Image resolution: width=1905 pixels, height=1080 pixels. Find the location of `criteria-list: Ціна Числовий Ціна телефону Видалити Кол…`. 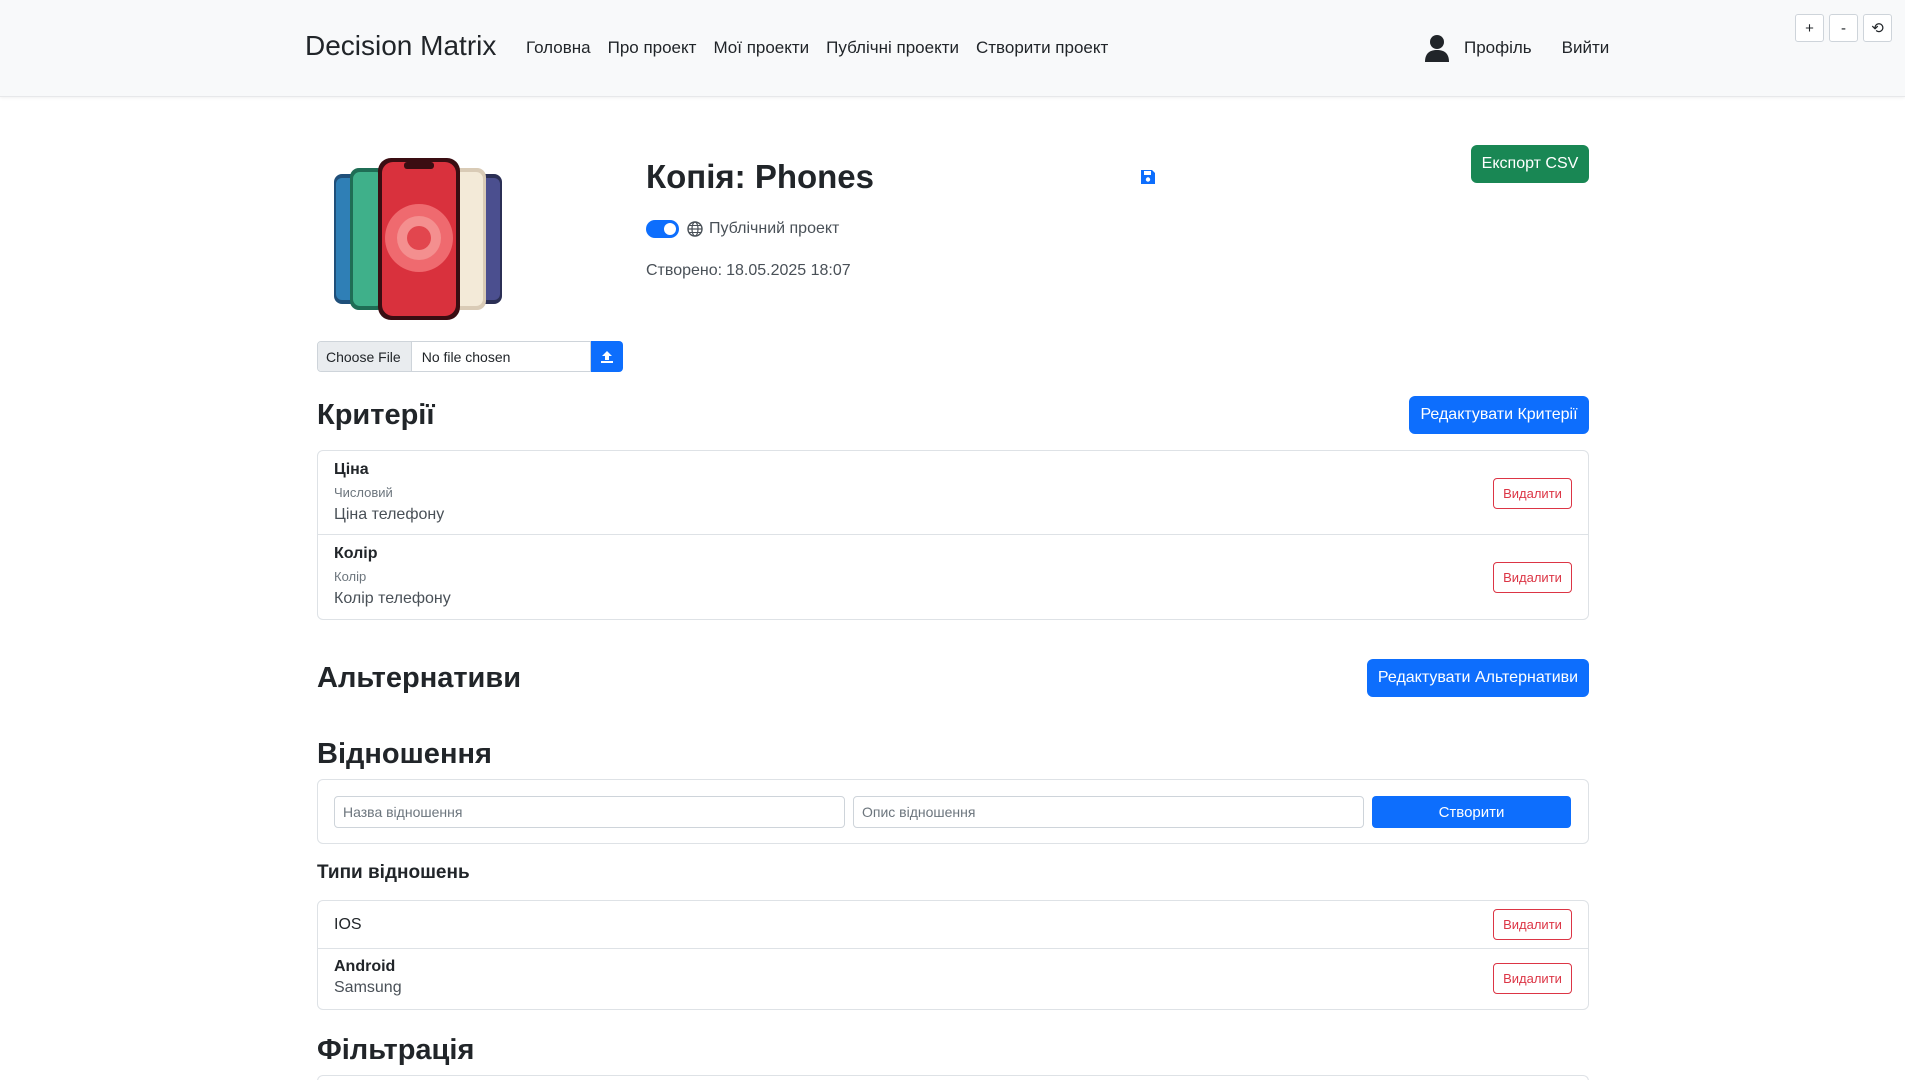

criteria-list: Ціна Числовий Ціна телефону Видалити Кол… is located at coordinates (953, 535).